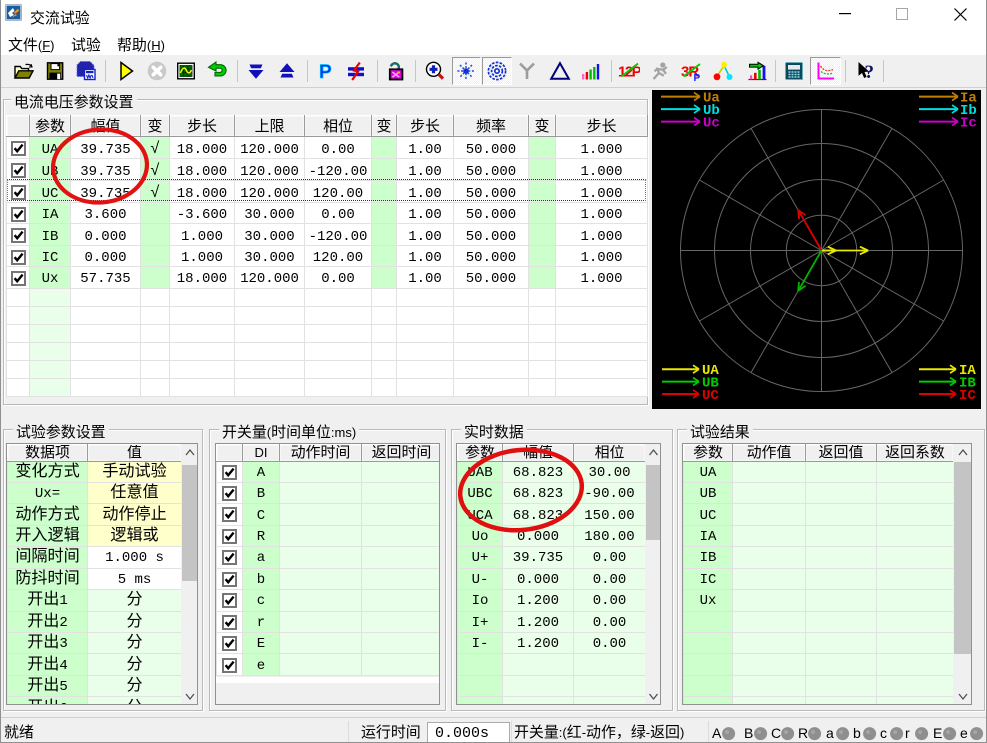 The image size is (987, 743). I want to click on svg-text: IC, so click(967, 396).